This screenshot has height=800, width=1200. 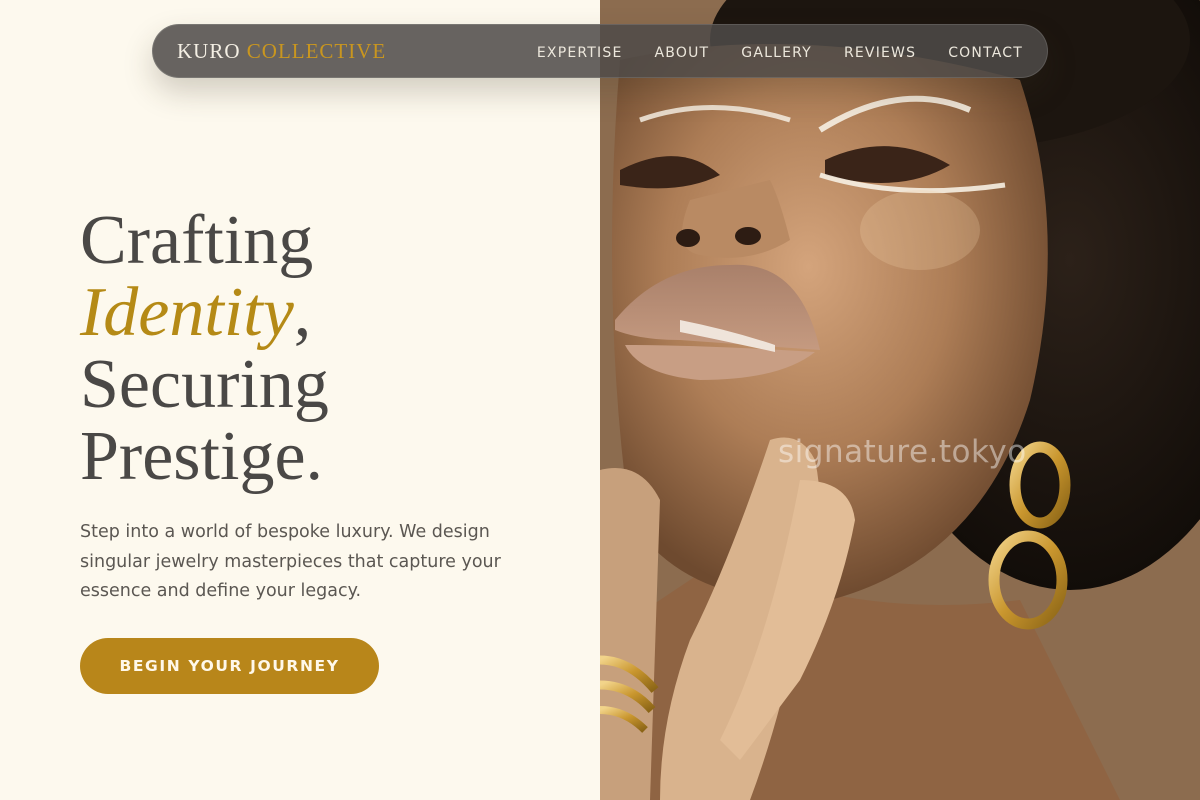 What do you see at coordinates (902, 452) in the screenshot?
I see `watermark-text: signature.tokyo` at bounding box center [902, 452].